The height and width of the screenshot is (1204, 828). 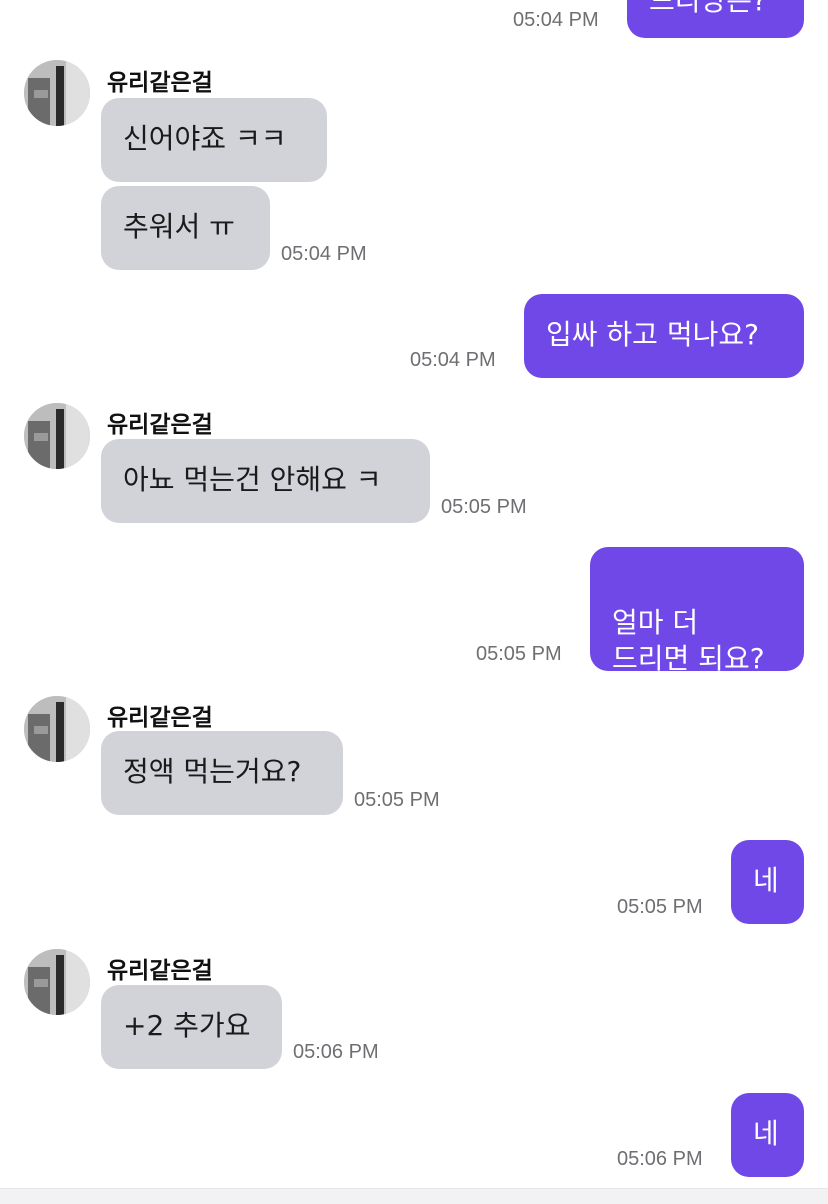 I want to click on incoming-message: +2 추가요, so click(x=191, y=1027).